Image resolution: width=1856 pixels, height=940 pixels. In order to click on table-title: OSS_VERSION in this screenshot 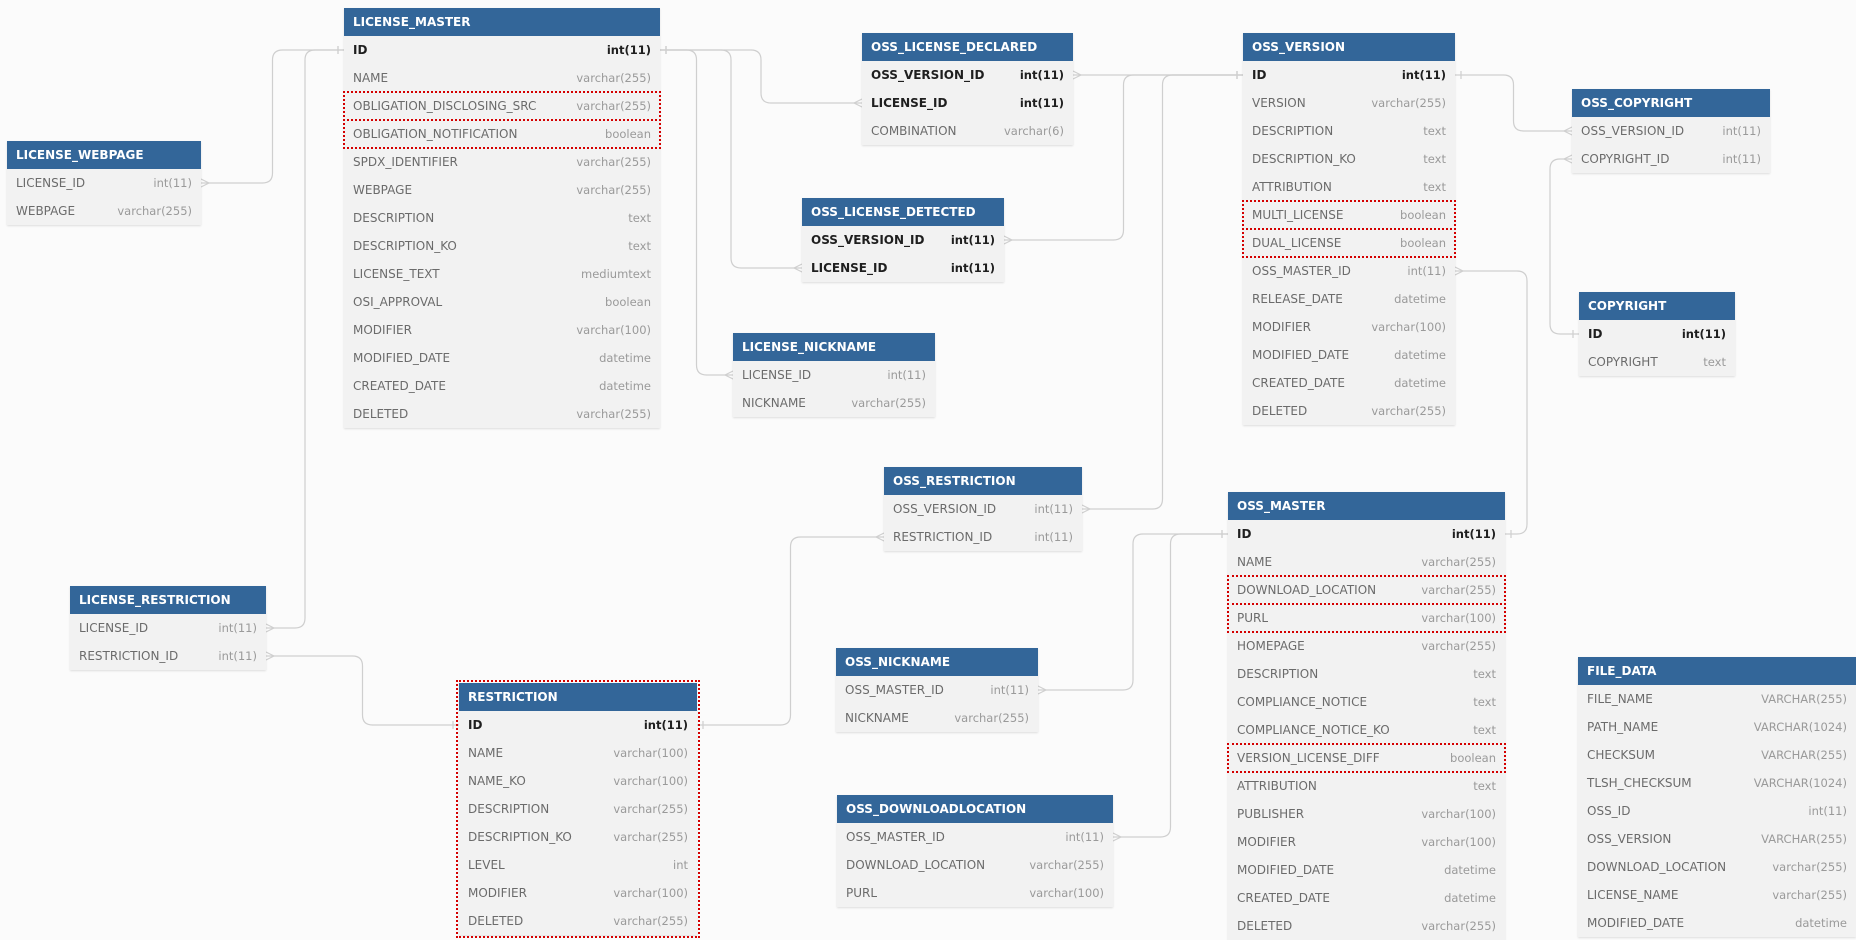, I will do `click(1349, 47)`.